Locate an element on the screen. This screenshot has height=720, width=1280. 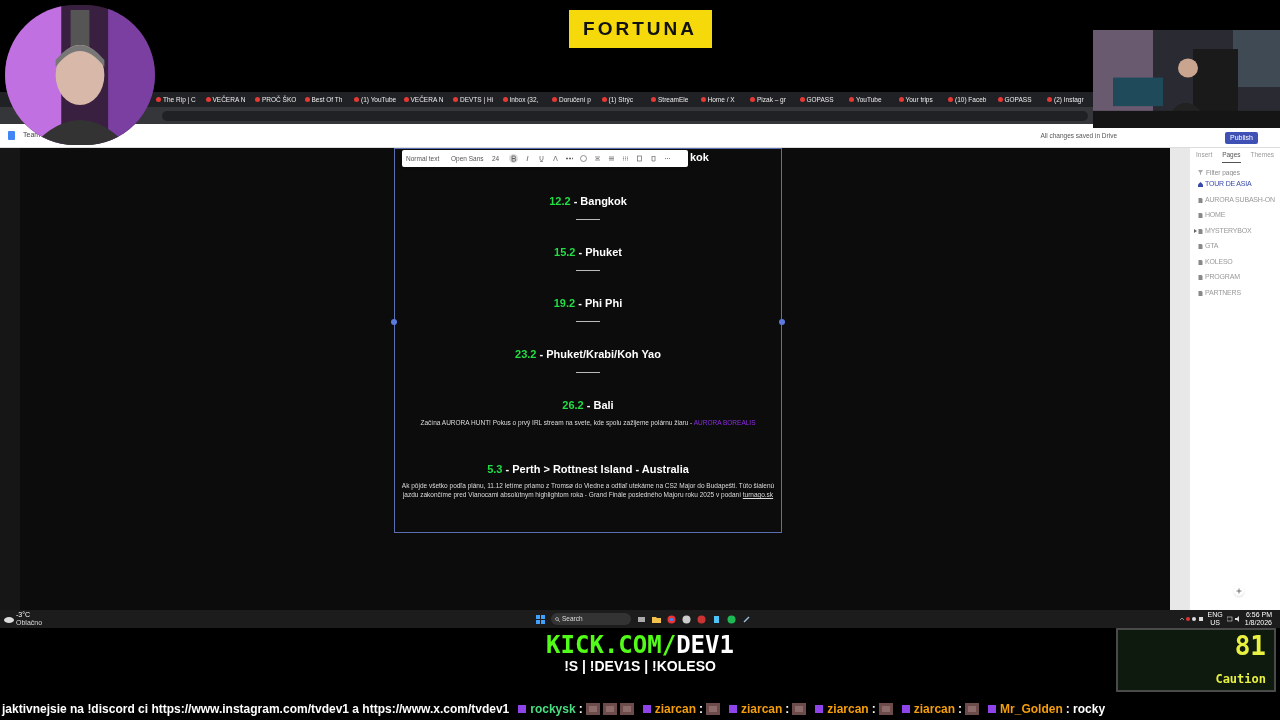
fortuna-logo: FORTUNA is located at coordinates (640, 29).